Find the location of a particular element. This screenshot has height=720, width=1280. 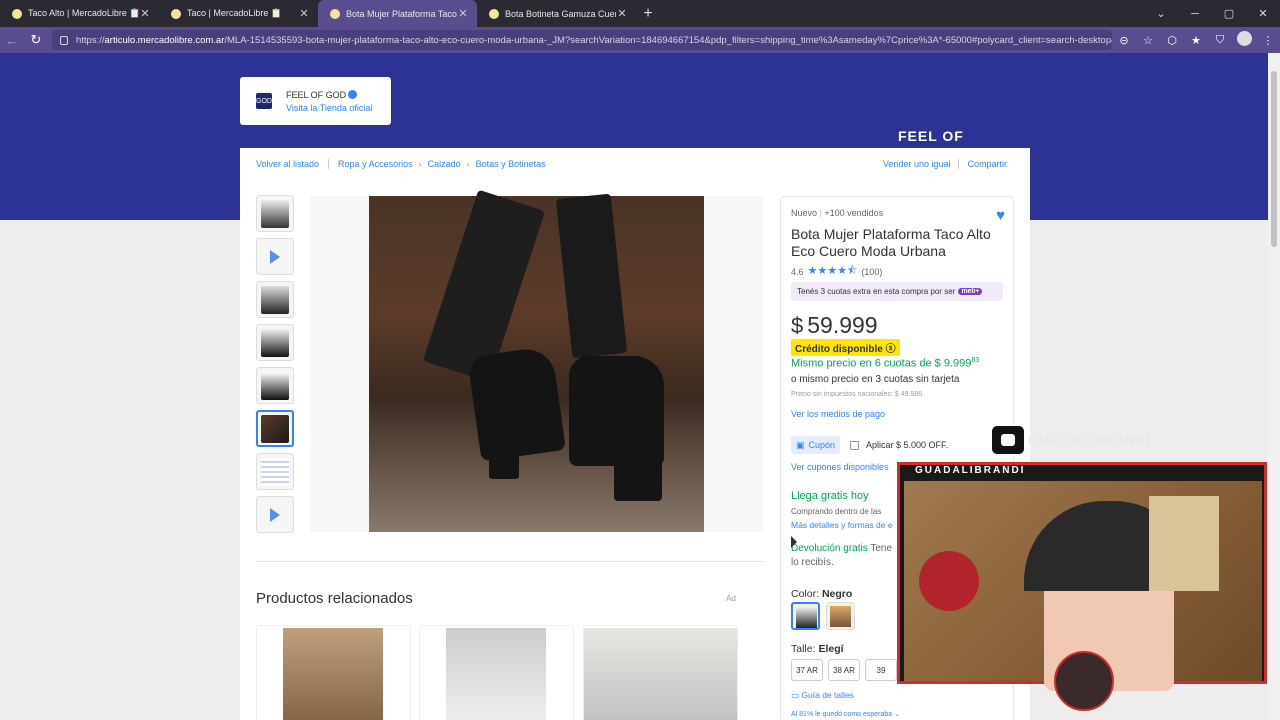

mouse-cursor is located at coordinates (794, 542).